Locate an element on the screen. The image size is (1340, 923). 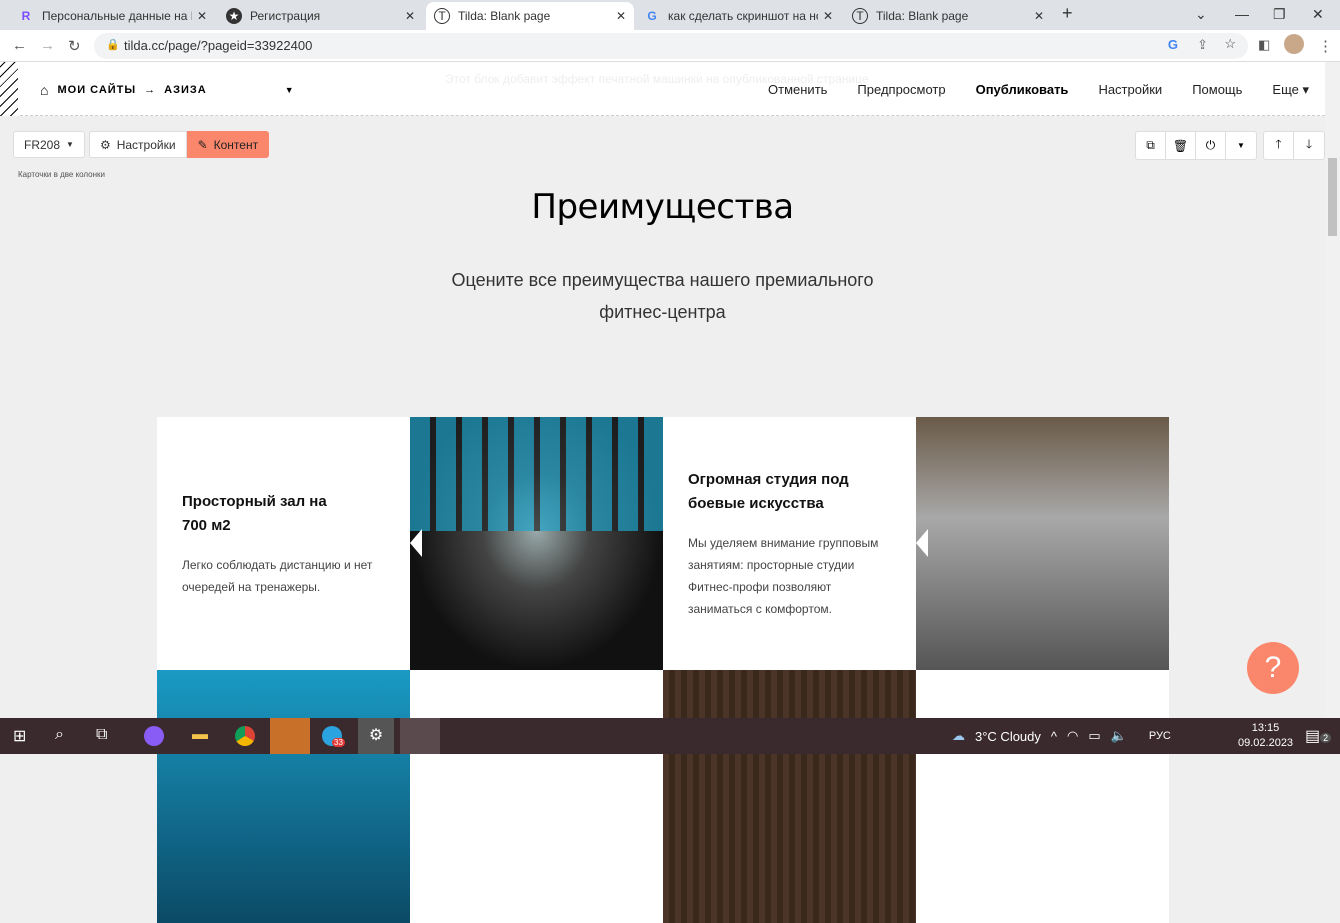
breadcrumb: ⌂ МОИ САЙТЫ → АЗИЗА ▼ is located at coordinates (167, 90).